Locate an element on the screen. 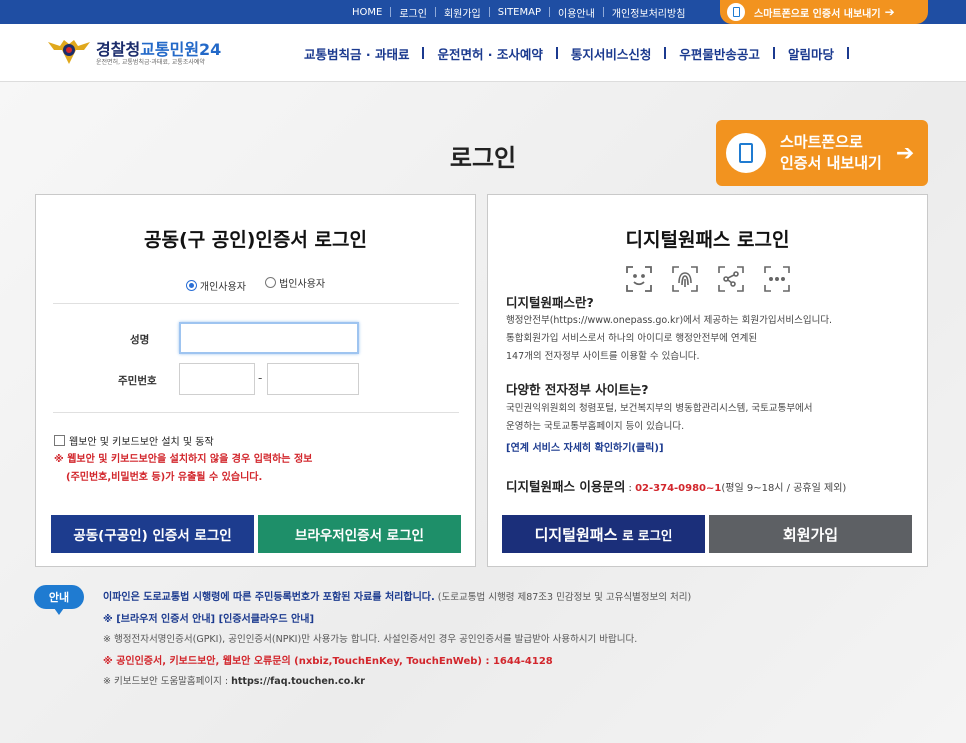  police-emblem-icon is located at coordinates (69, 52).